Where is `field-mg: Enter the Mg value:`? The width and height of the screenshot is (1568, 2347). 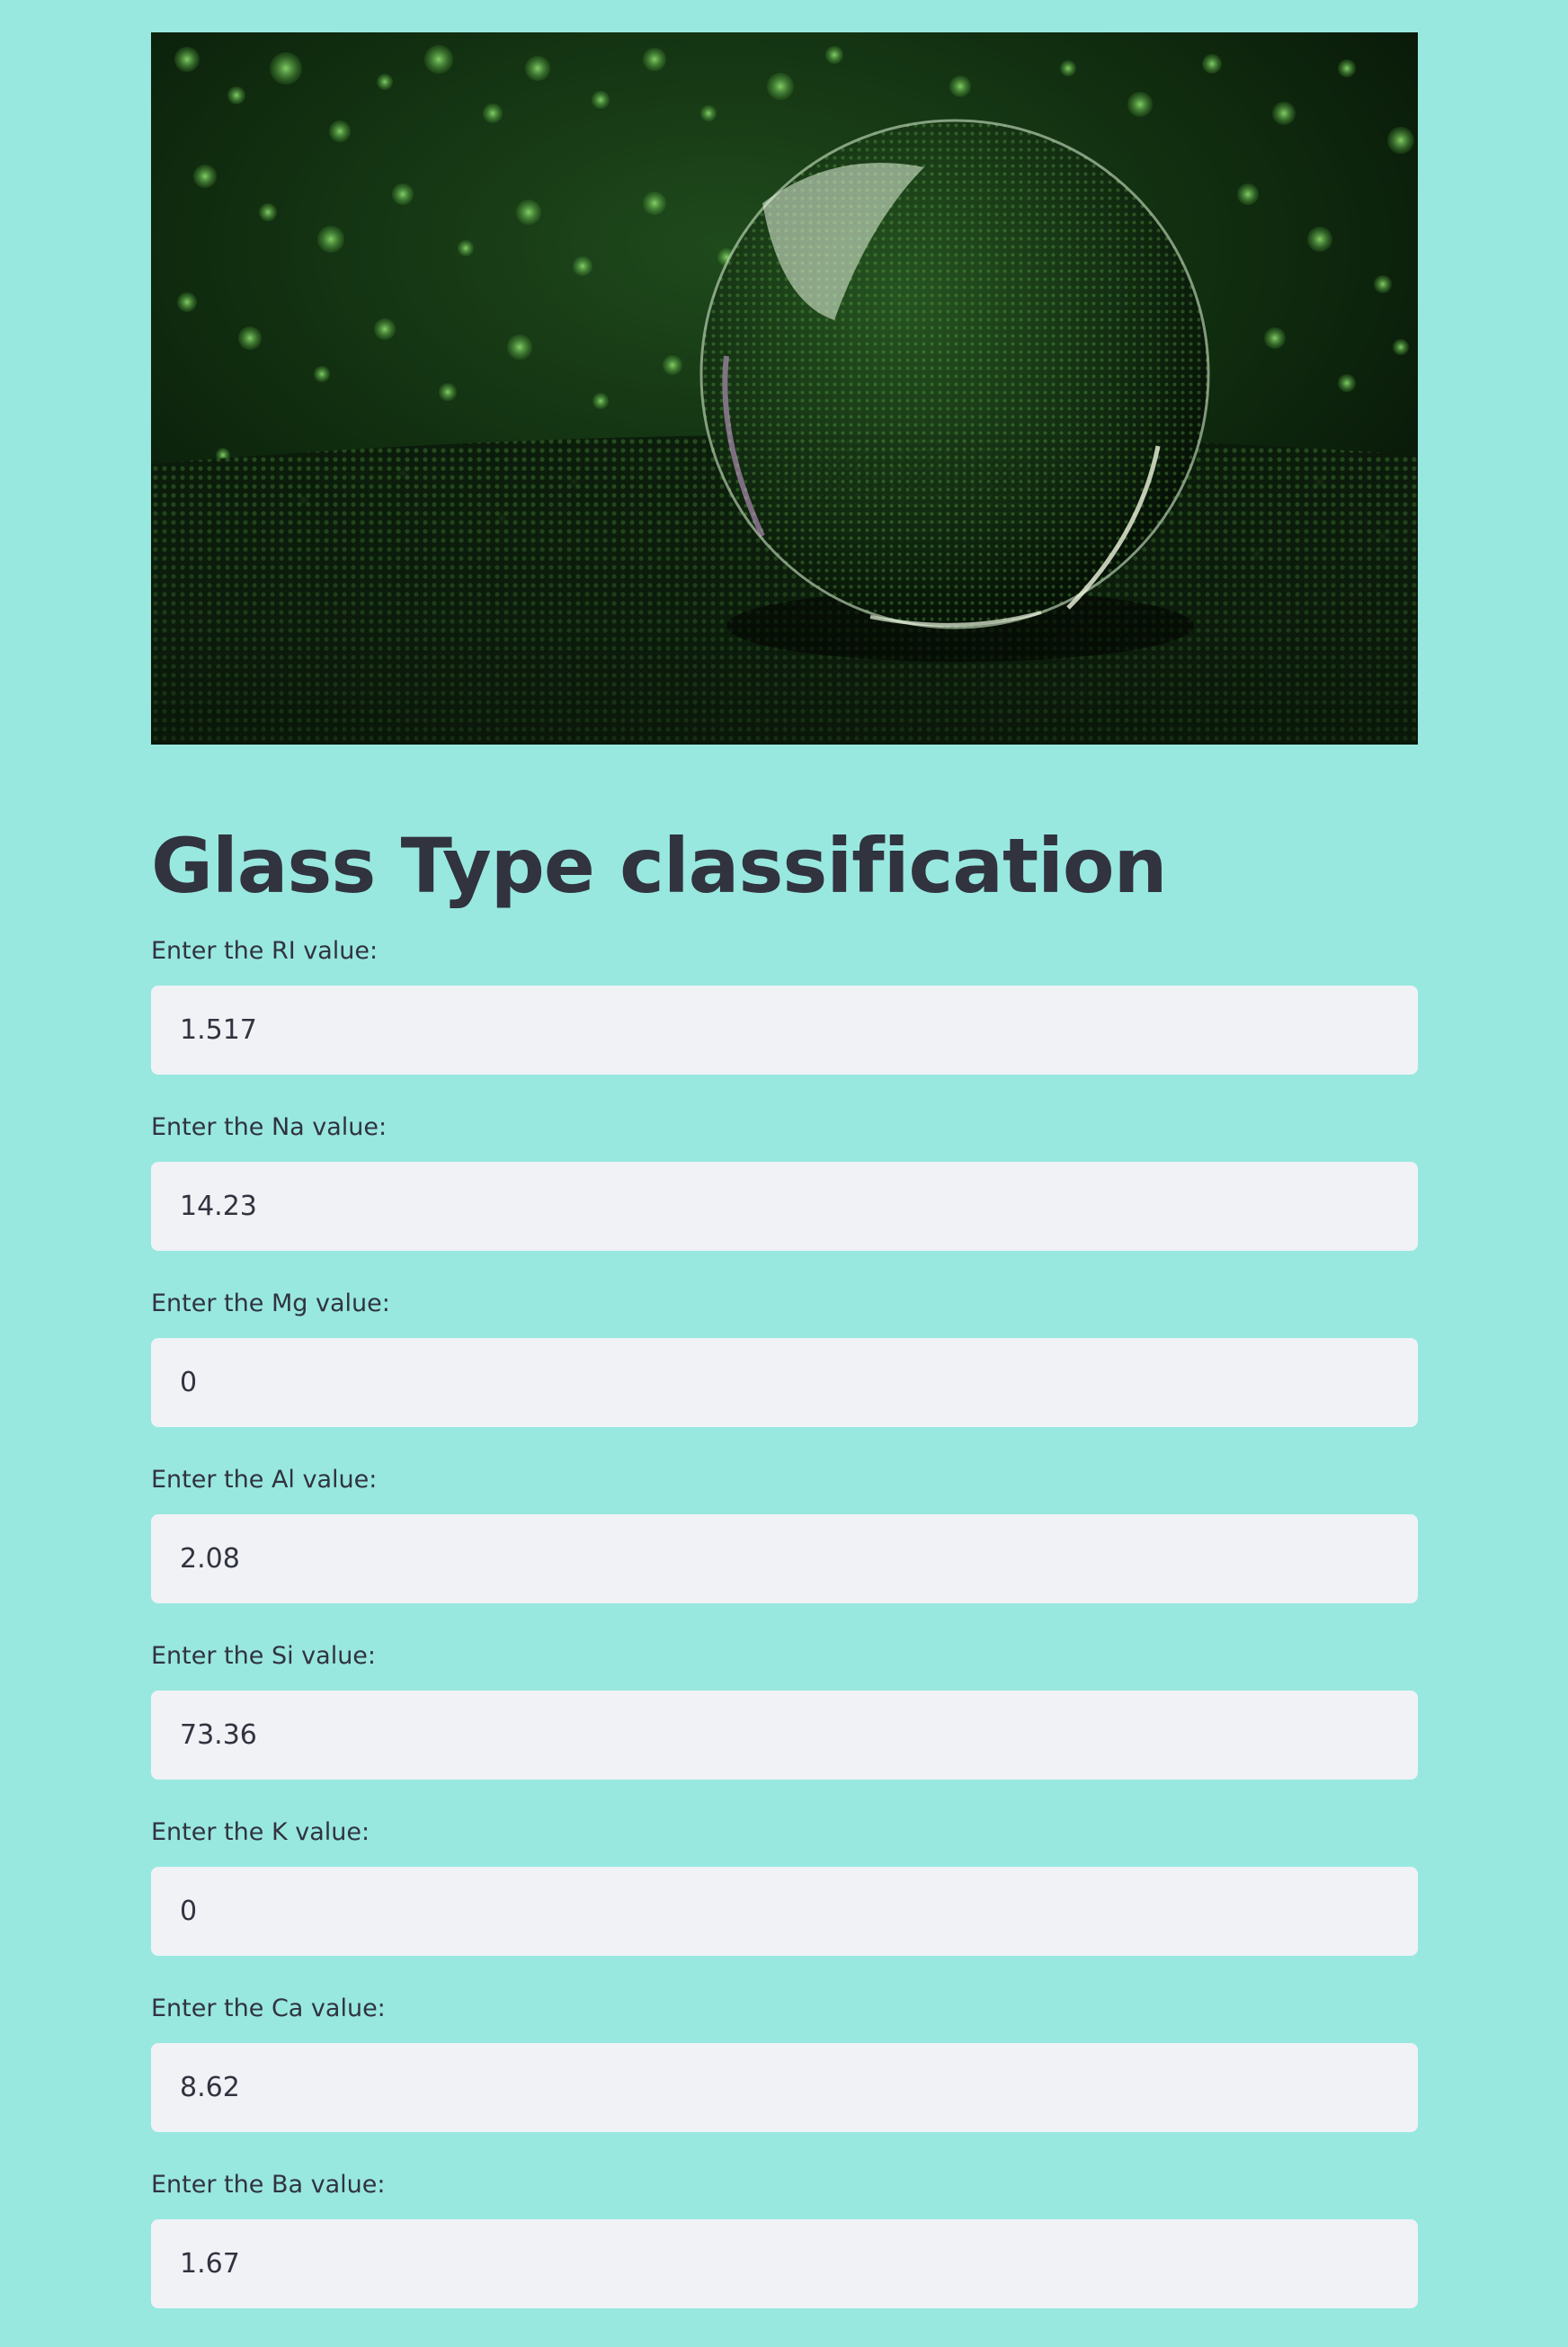 field-mg: Enter the Mg value: is located at coordinates (785, 1357).